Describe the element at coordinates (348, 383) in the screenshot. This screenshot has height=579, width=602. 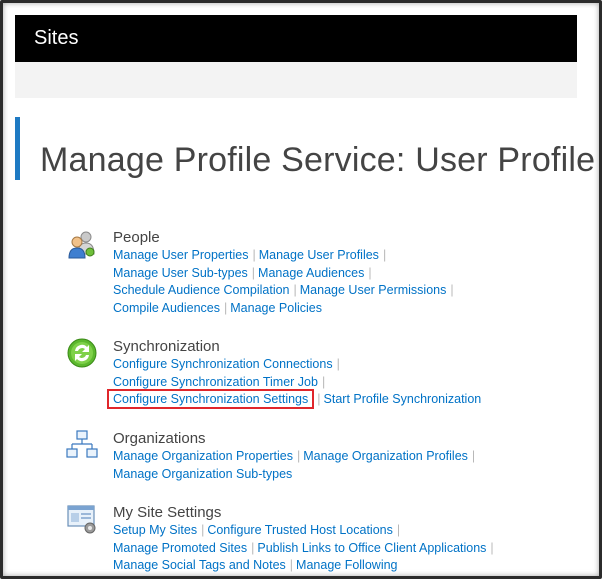
I see `link-row: Configure Synchronization Timer Job |` at that location.